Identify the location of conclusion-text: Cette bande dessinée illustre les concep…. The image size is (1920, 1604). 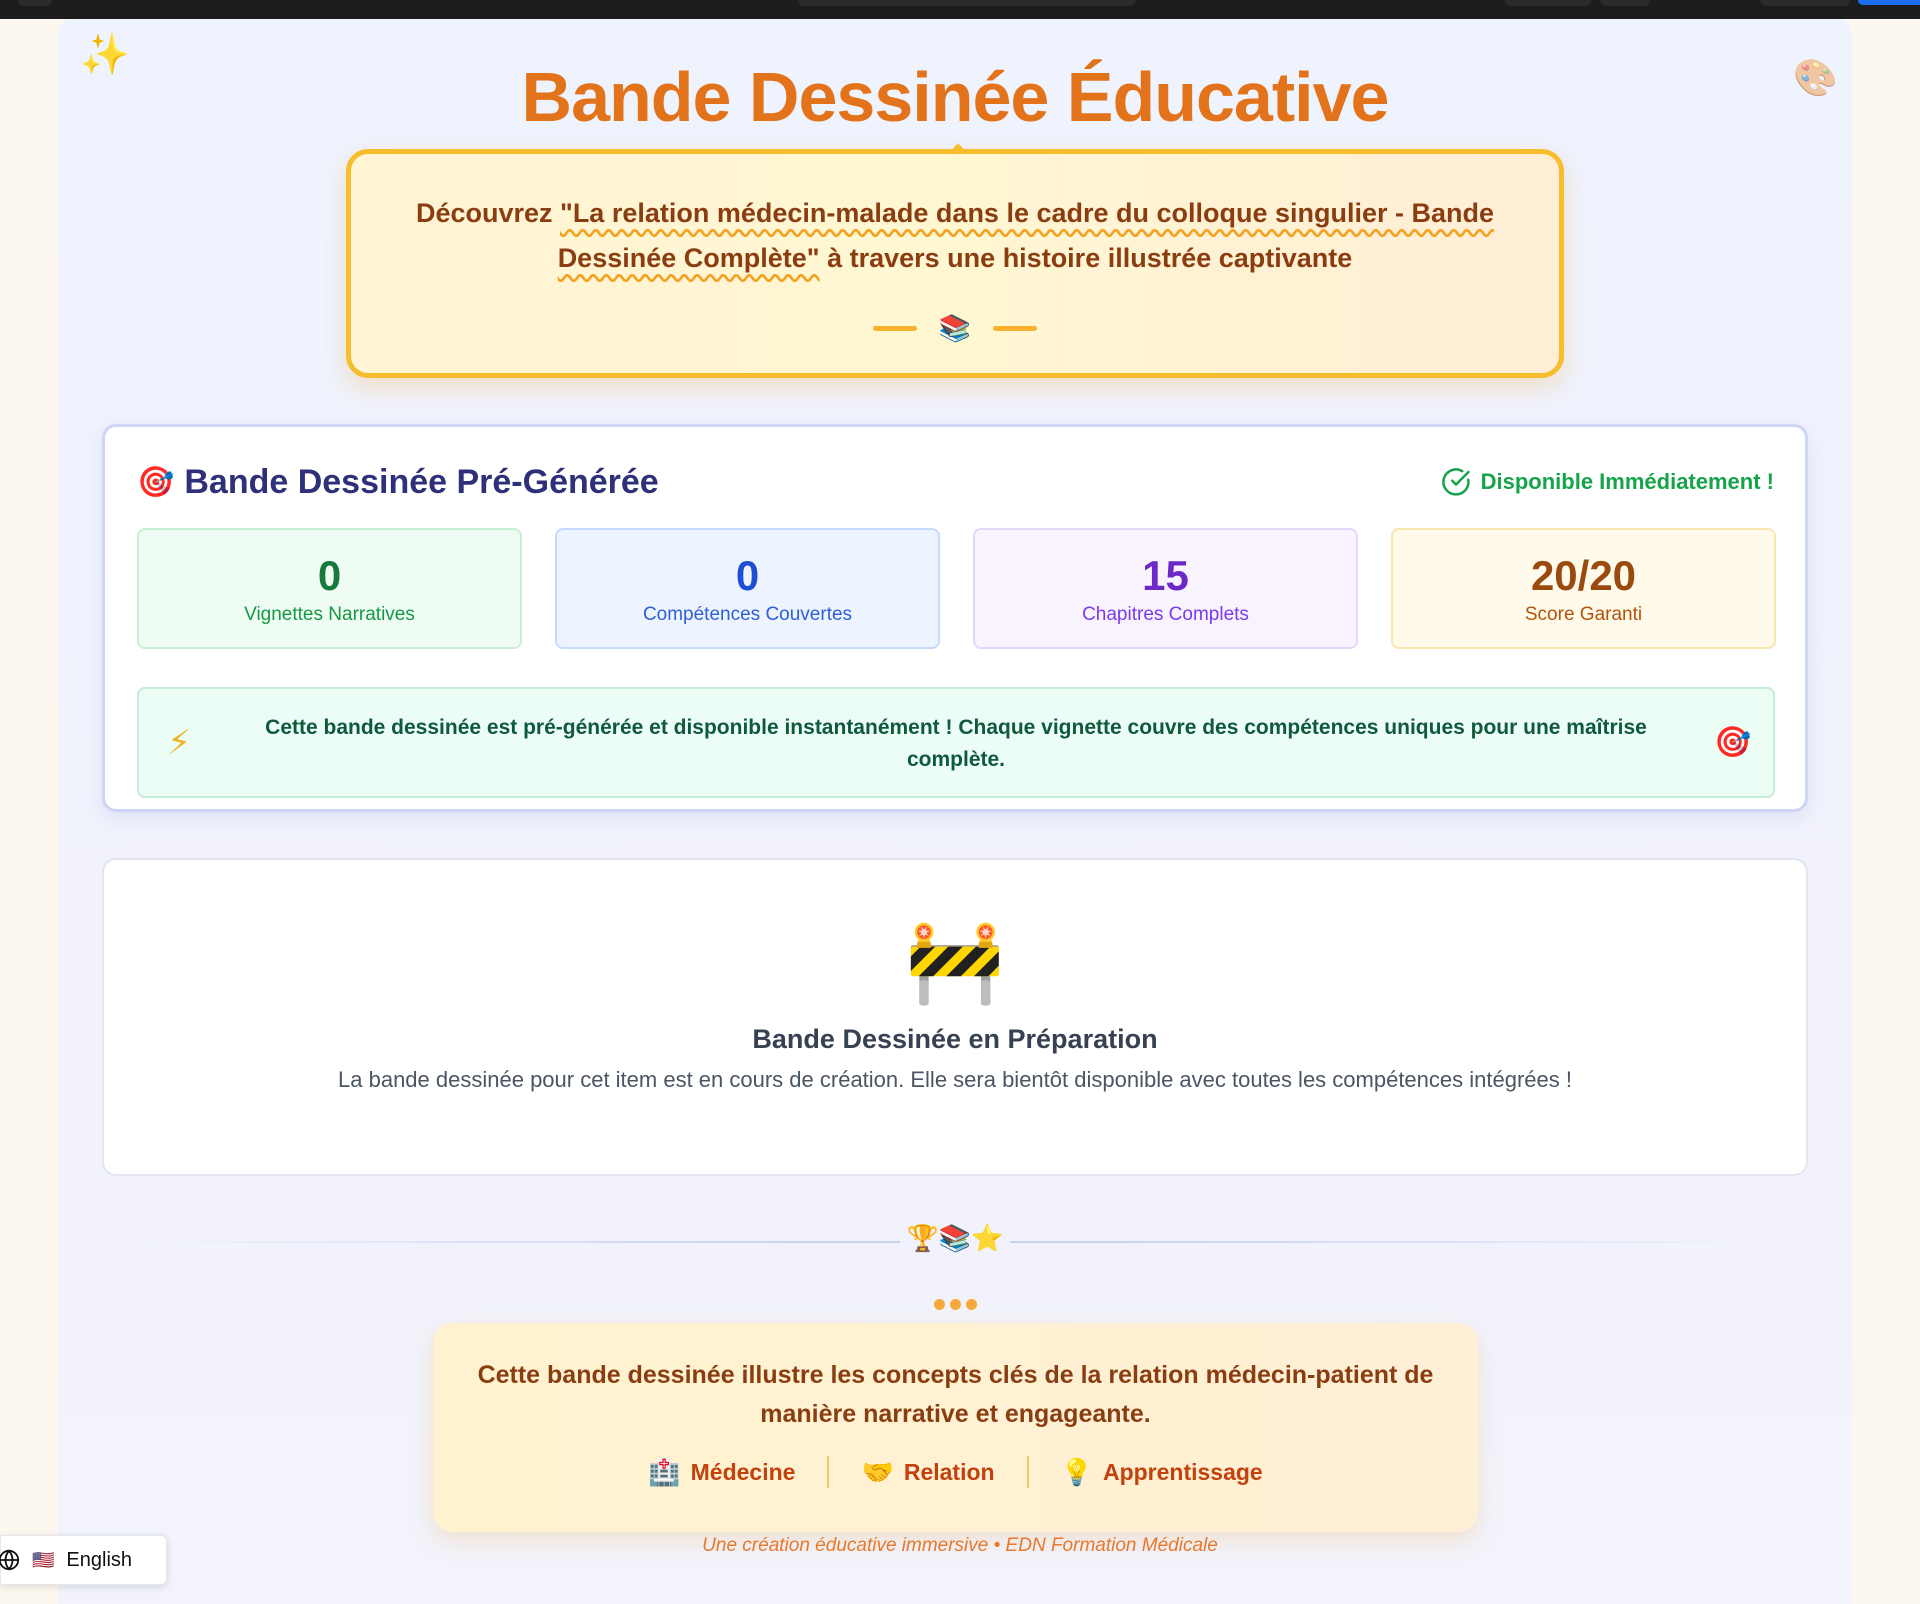
(955, 1394).